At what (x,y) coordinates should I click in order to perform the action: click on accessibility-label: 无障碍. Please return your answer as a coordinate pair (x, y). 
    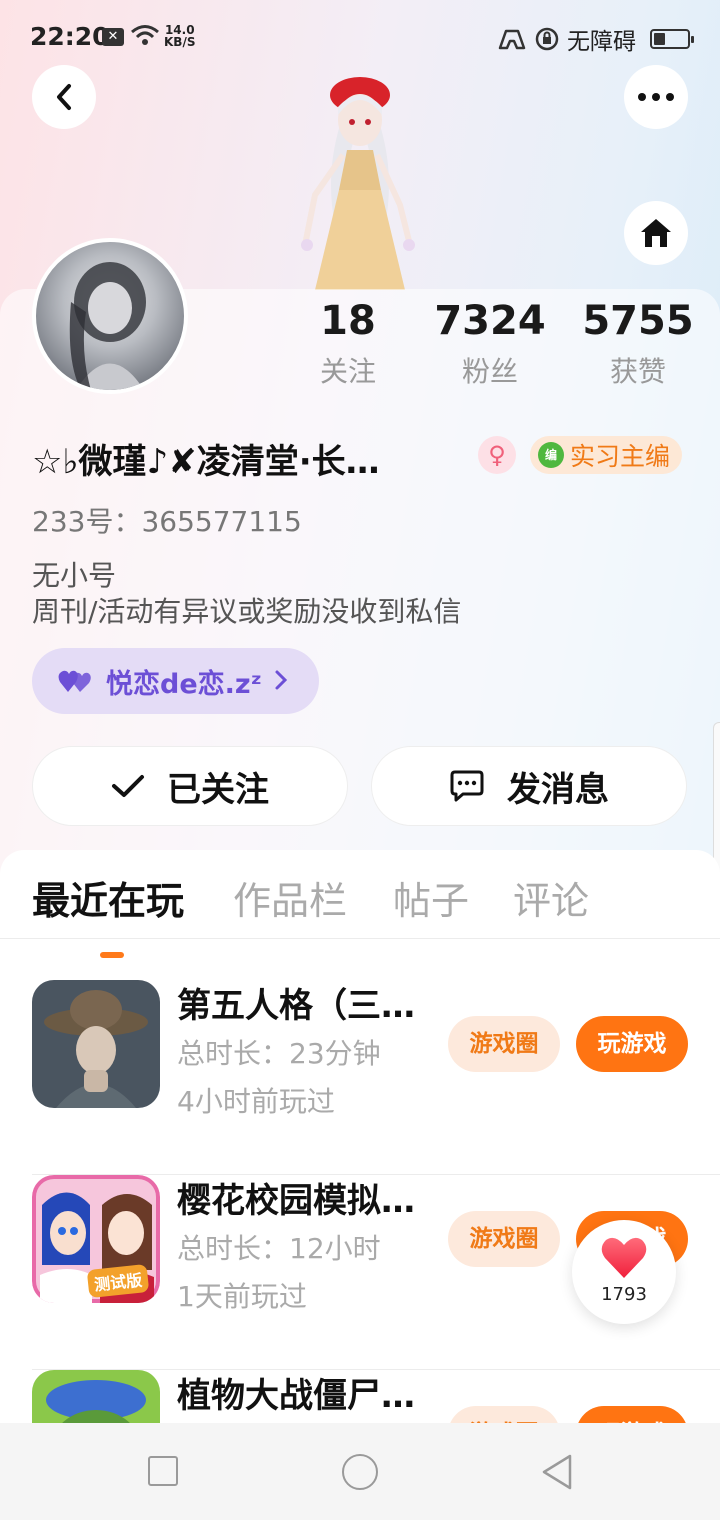
    Looking at the image, I should click on (601, 42).